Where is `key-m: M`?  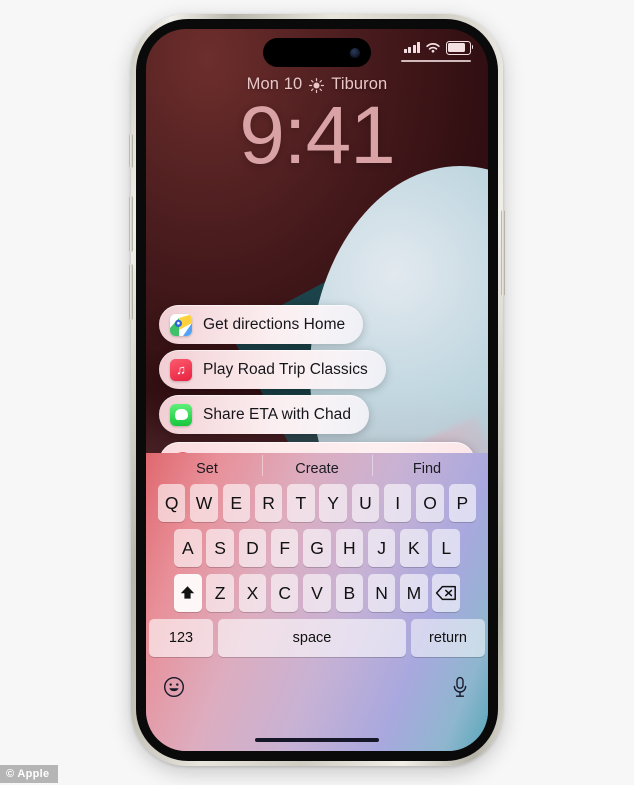
key-m: M is located at coordinates (414, 593).